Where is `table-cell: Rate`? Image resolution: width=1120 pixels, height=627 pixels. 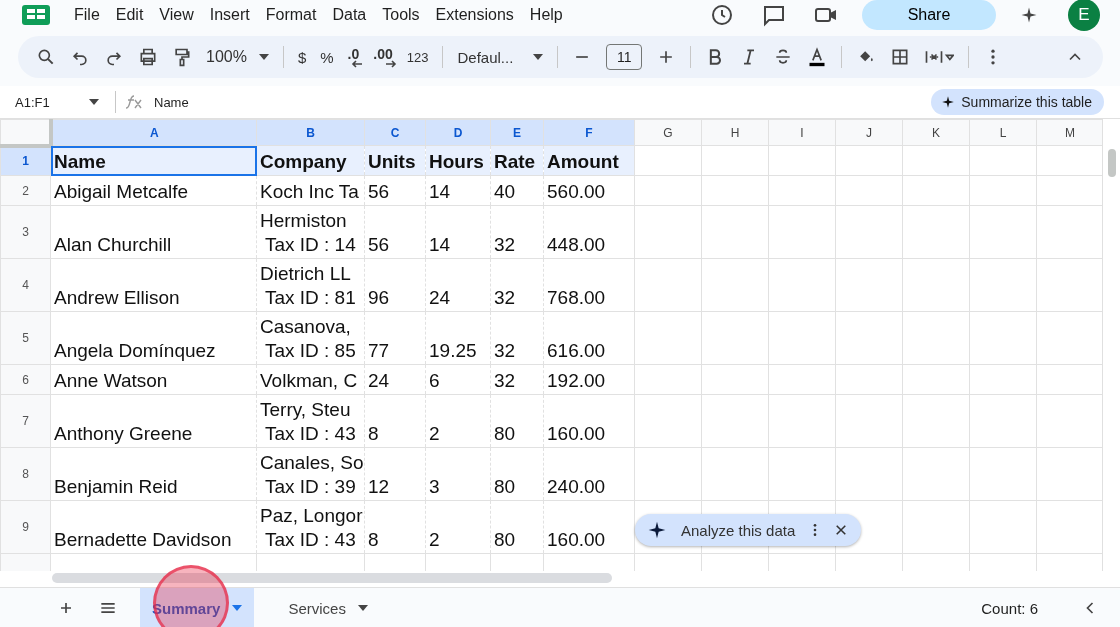 table-cell: Rate is located at coordinates (515, 162).